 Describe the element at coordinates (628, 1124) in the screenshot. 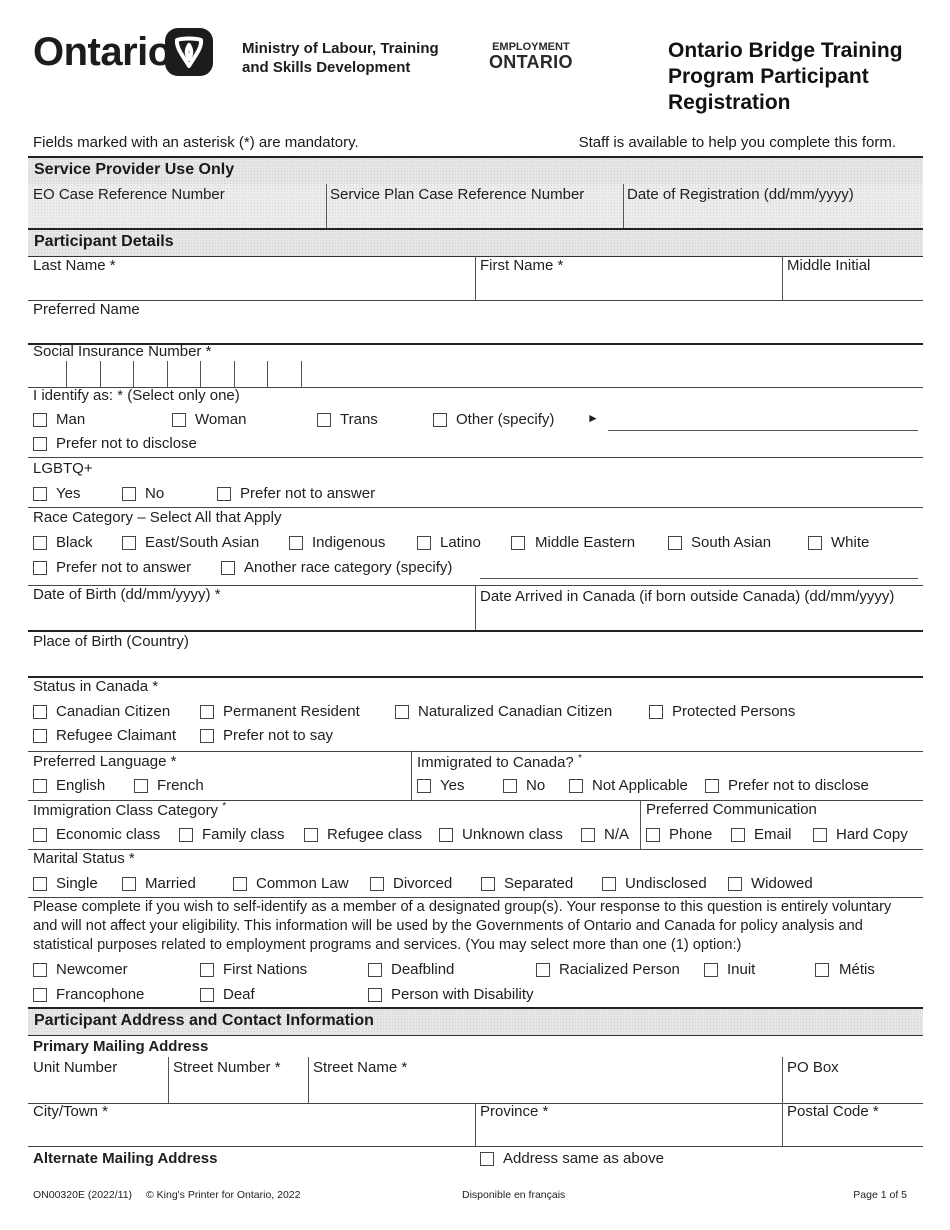

I see `province-field: Province *` at that location.